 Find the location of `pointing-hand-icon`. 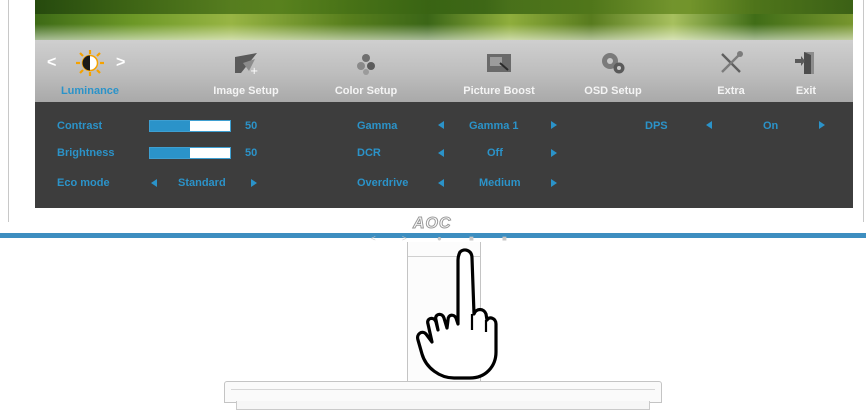

pointing-hand-icon is located at coordinates (457, 314).